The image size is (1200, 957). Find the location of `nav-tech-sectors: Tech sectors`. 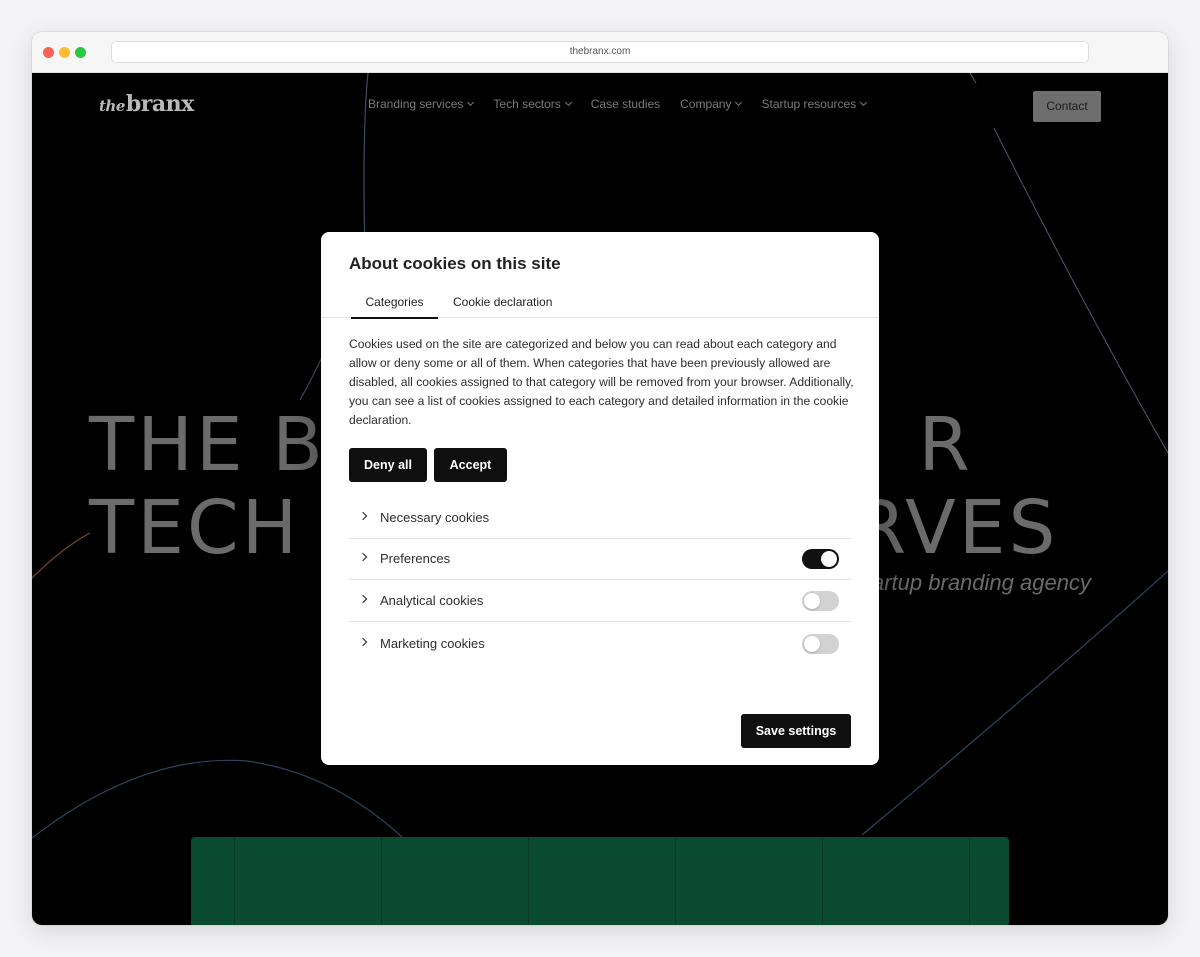

nav-tech-sectors: Tech sectors is located at coordinates (532, 104).